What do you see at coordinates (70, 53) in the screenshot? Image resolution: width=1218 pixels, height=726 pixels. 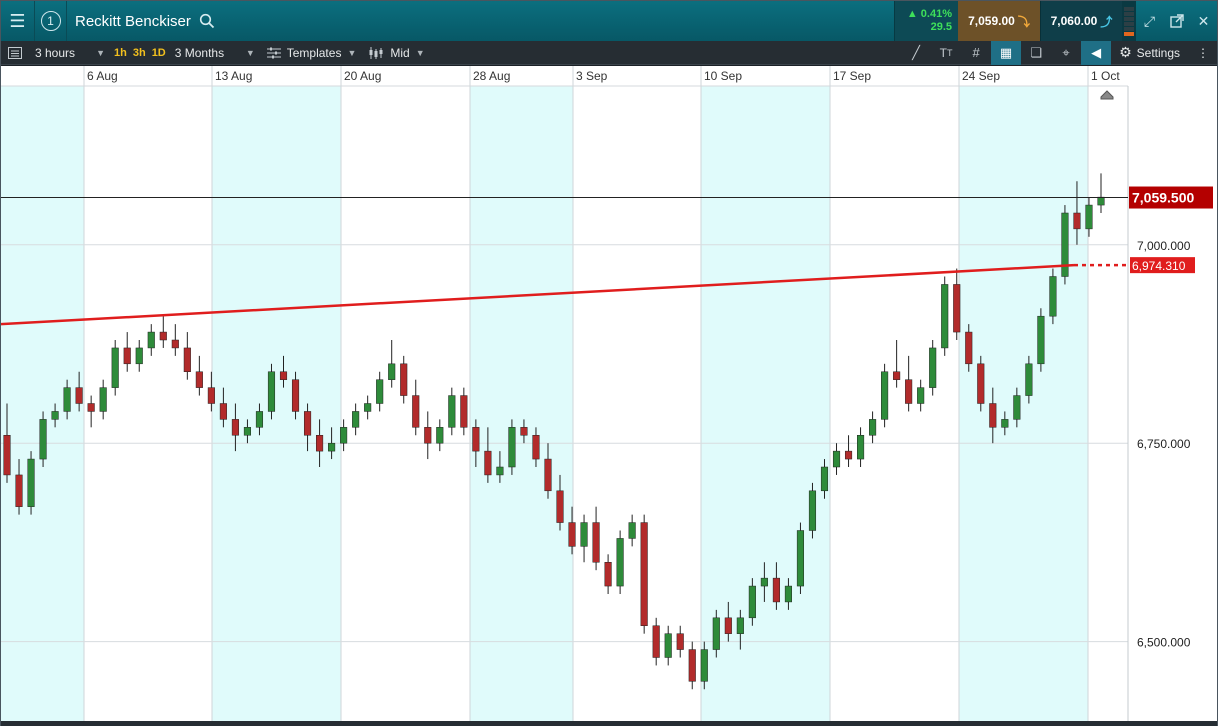 I see `interval-select: 3 hours ▼` at bounding box center [70, 53].